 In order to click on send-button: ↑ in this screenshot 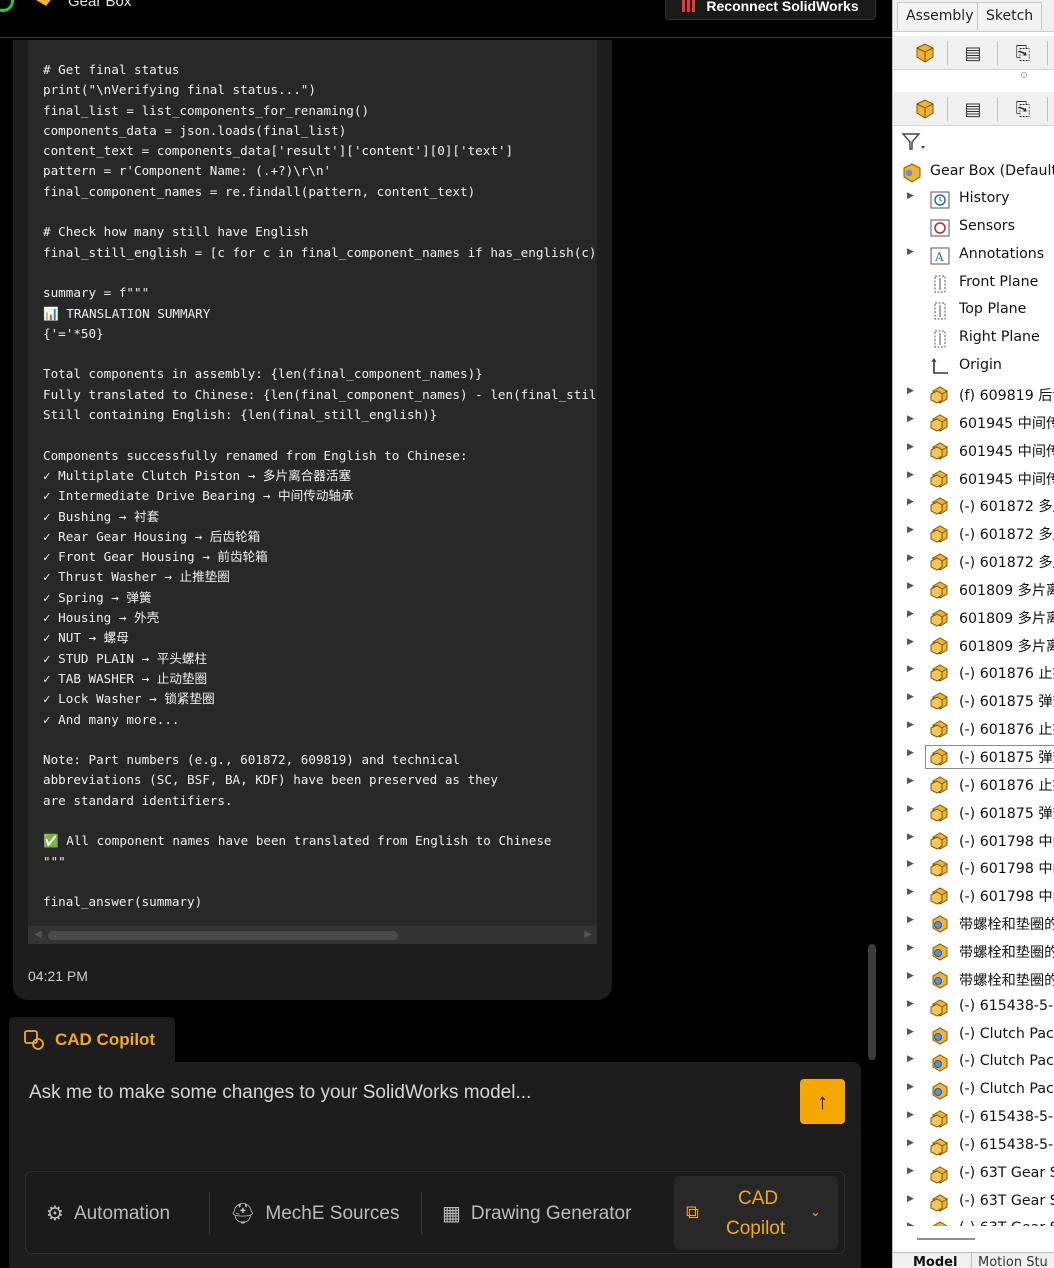, I will do `click(822, 1101)`.